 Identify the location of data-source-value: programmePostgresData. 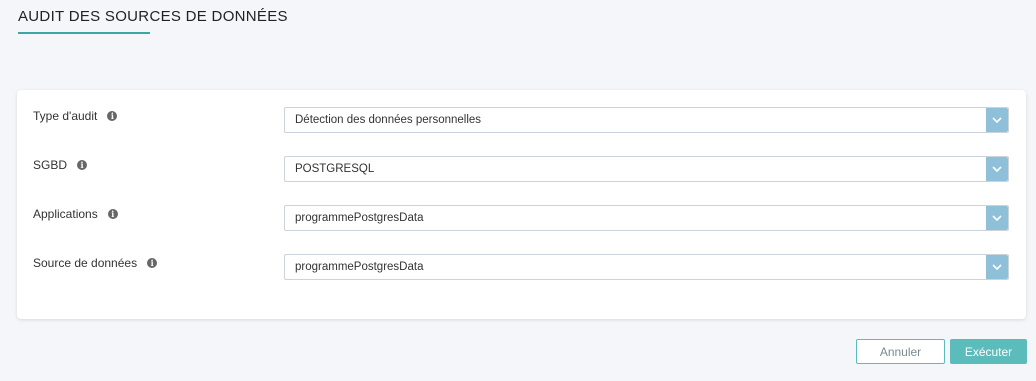
(359, 267).